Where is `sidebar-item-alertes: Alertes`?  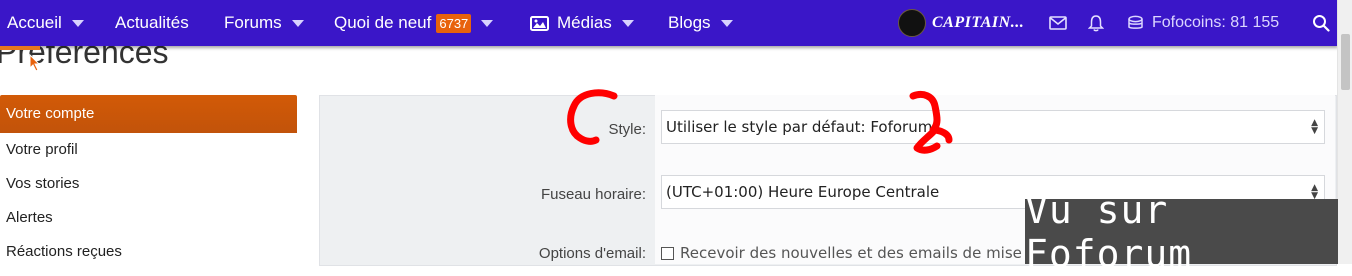 sidebar-item-alertes: Alertes is located at coordinates (148, 218).